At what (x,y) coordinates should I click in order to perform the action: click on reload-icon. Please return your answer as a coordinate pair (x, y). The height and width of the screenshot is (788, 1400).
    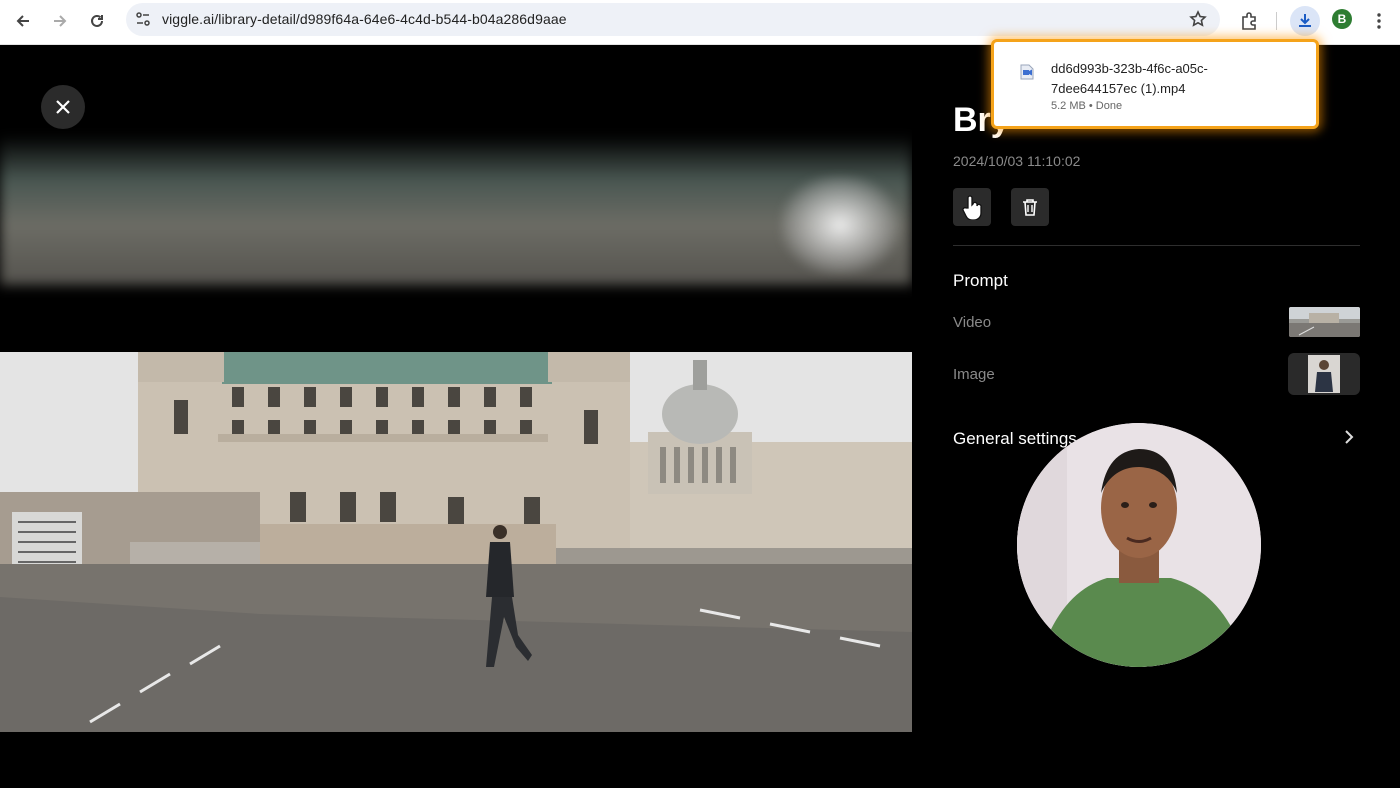
    Looking at the image, I should click on (97, 20).